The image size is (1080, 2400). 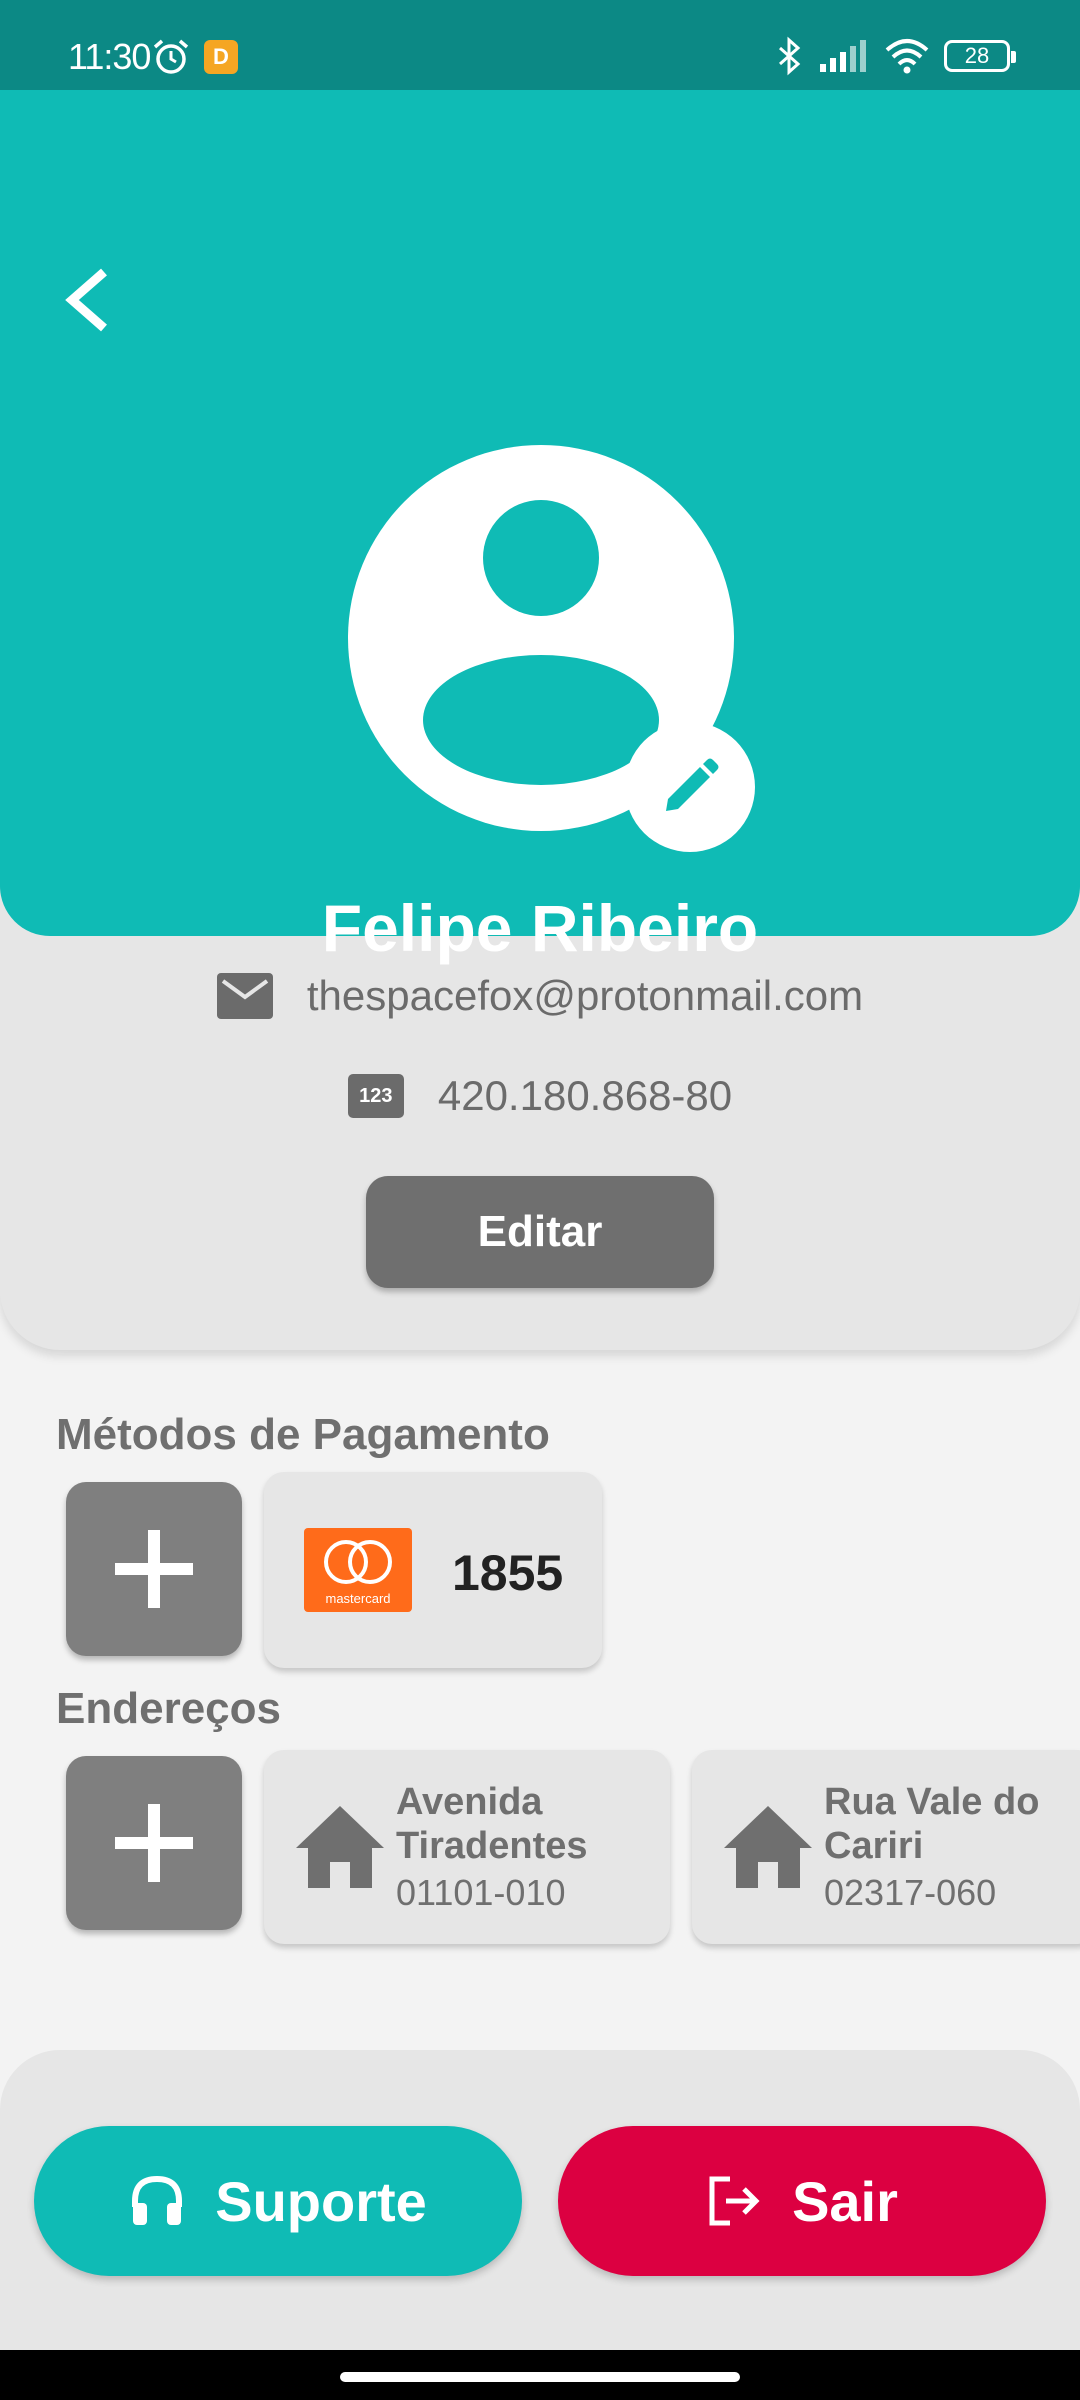 I want to click on bluetooth-icon, so click(x=790, y=56).